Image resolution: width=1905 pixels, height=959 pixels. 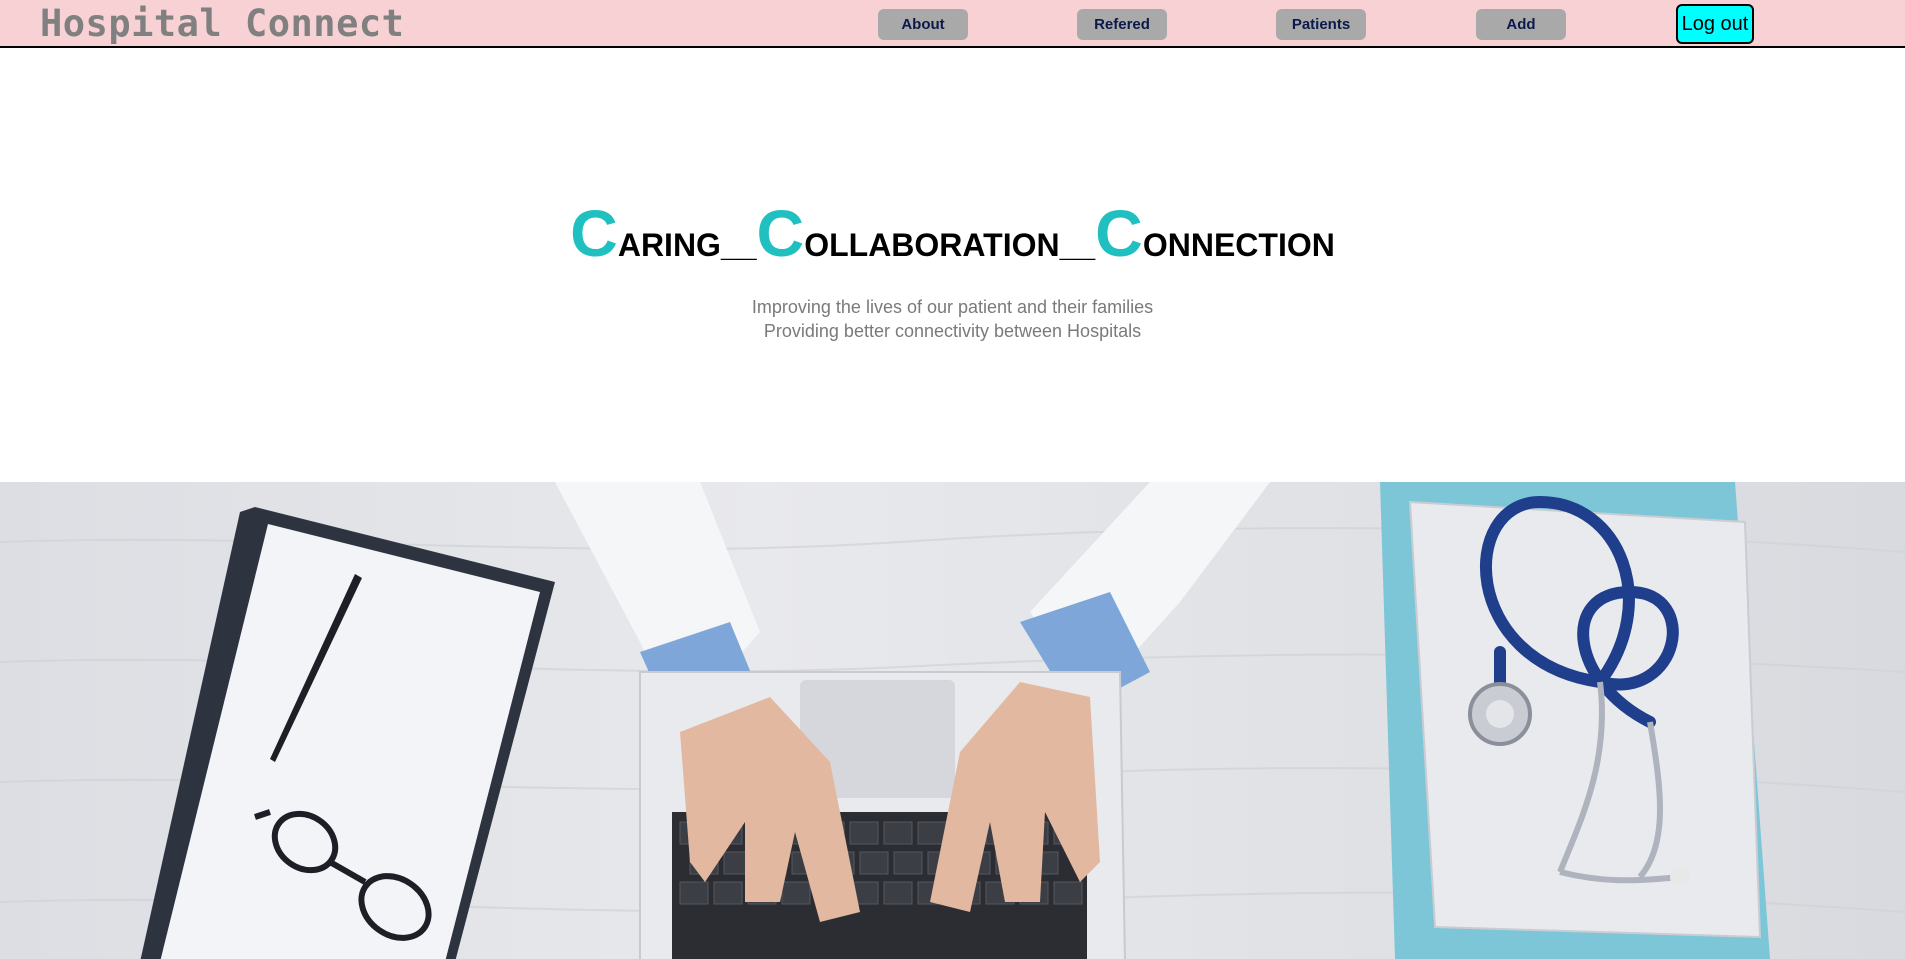 What do you see at coordinates (1715, 24) in the screenshot?
I see `logout-button: Log out` at bounding box center [1715, 24].